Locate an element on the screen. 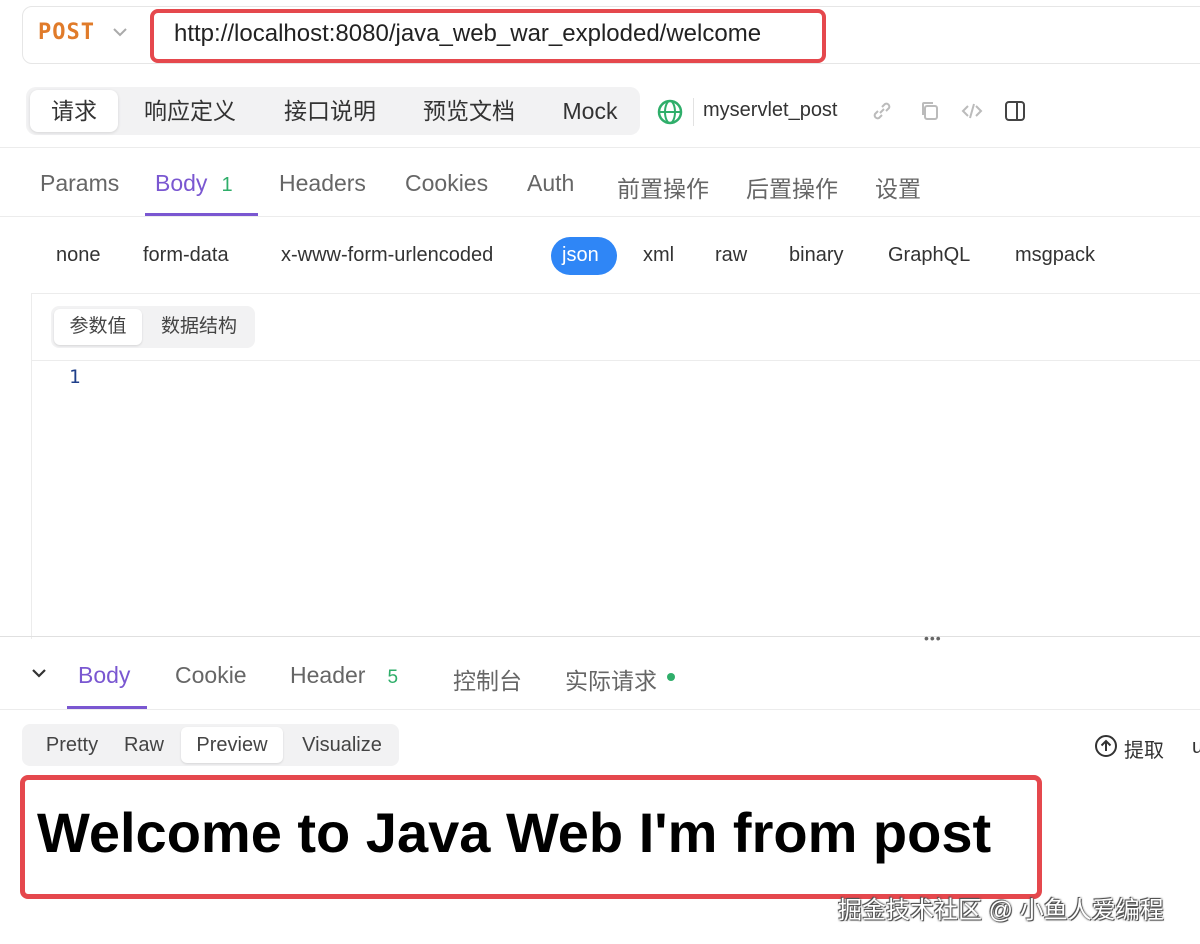  body-type-xml: xml is located at coordinates (658, 255).